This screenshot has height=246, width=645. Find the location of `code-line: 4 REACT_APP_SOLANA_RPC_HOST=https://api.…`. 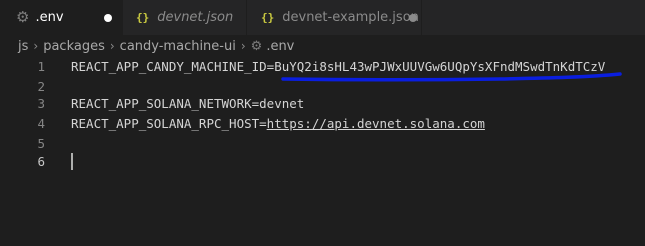

code-line: 4 REACT_APP_SOLANA_RPC_HOST=https://api.… is located at coordinates (322, 123).